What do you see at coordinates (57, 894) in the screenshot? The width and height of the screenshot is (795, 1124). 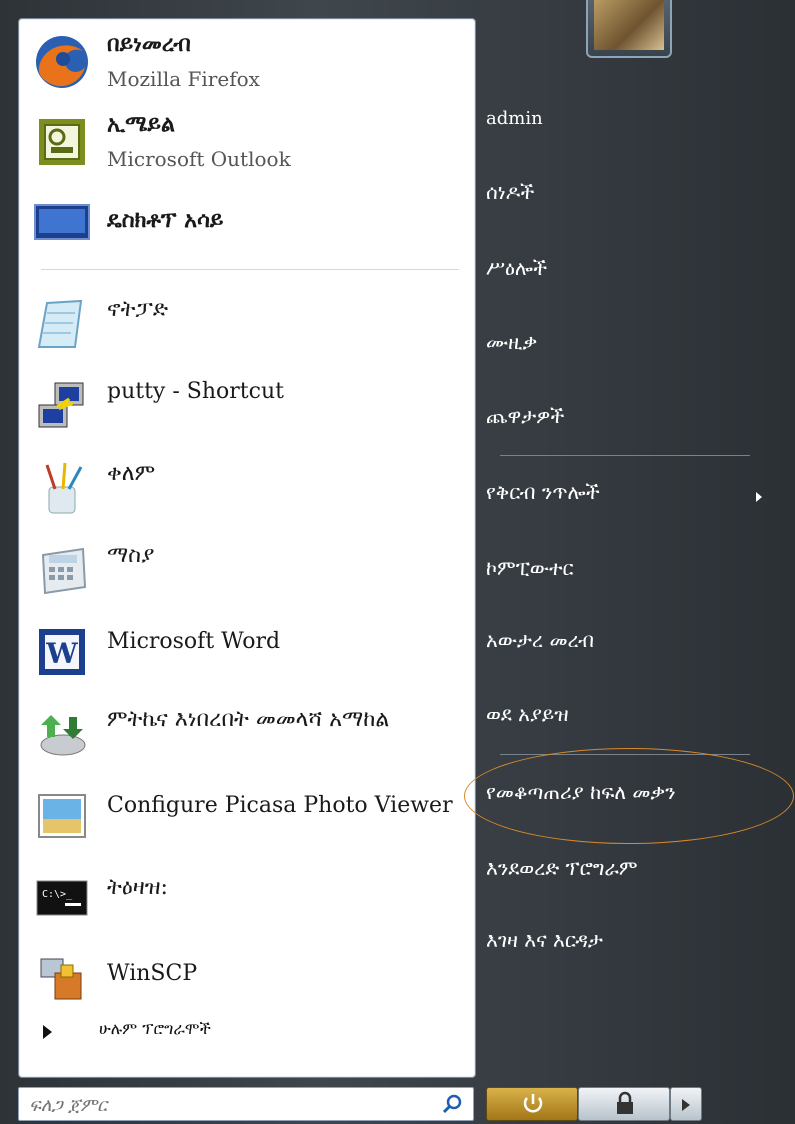 I see `svg-text: C:\>_` at bounding box center [57, 894].